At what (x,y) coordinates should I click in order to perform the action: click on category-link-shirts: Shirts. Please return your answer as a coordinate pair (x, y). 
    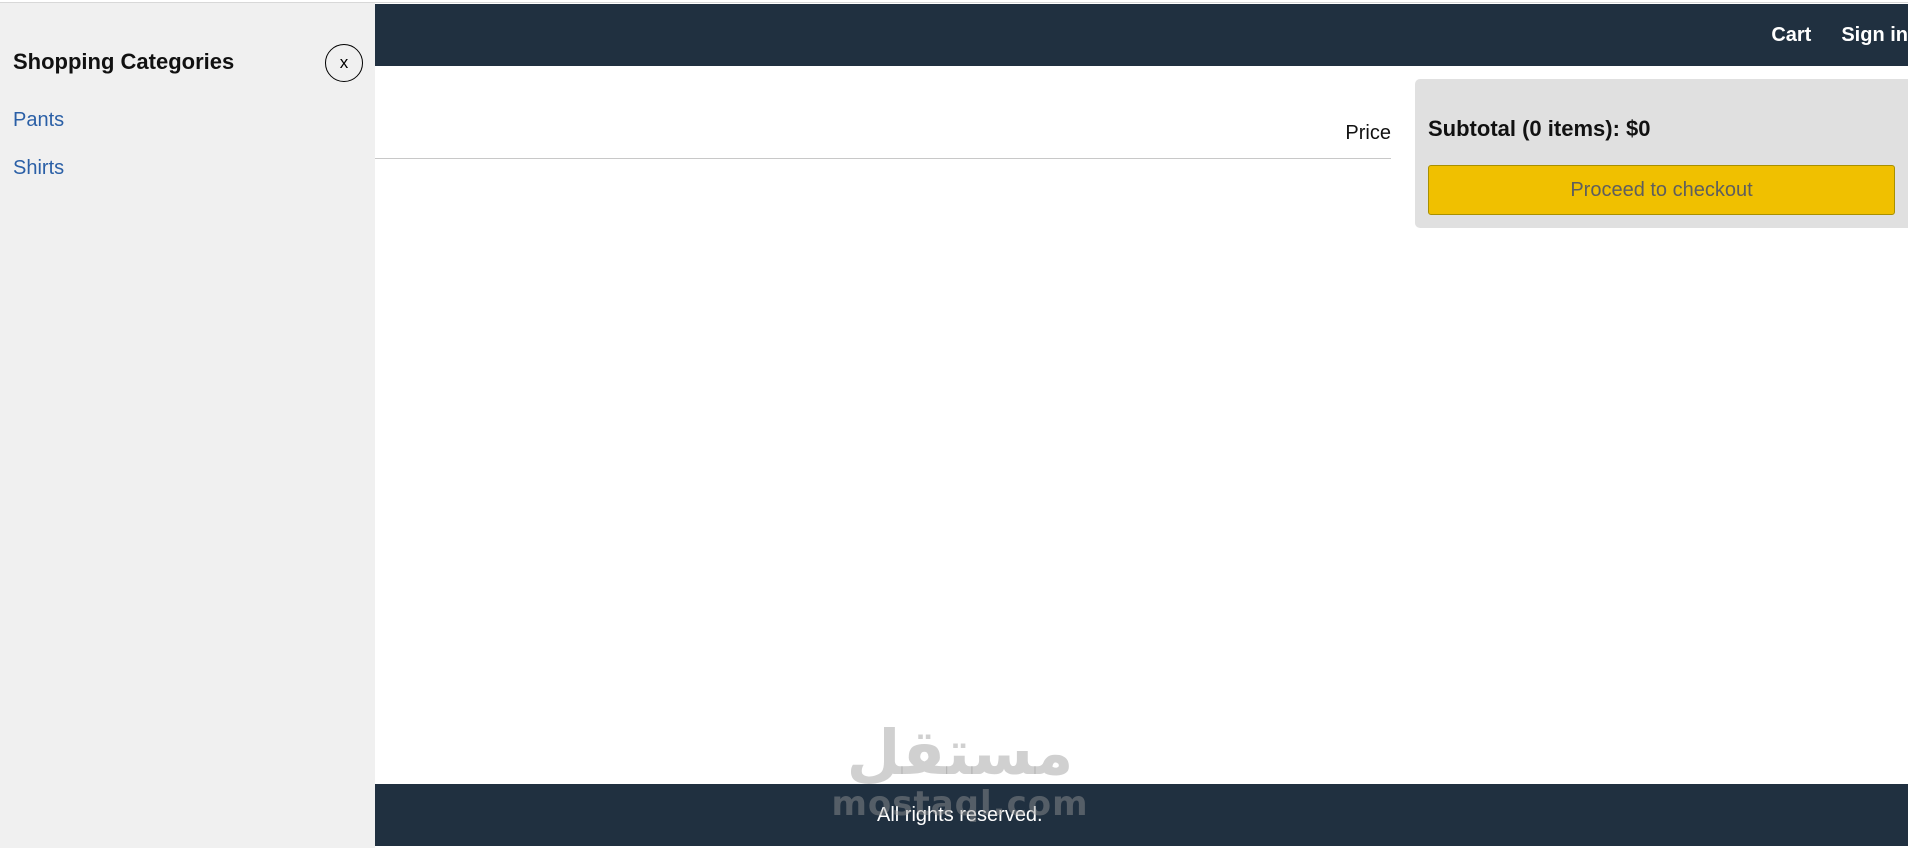
    Looking at the image, I should click on (38, 168).